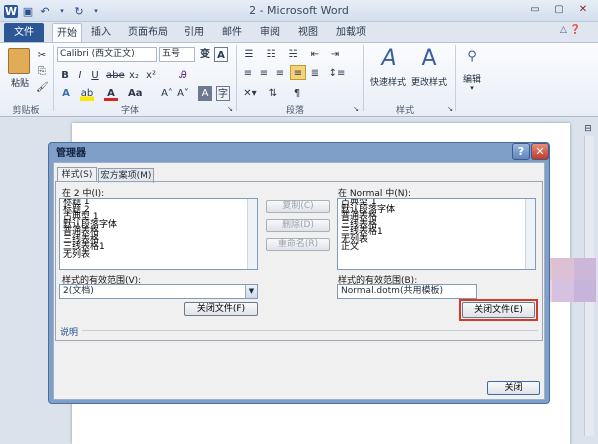 Image resolution: width=598 pixels, height=444 pixels. What do you see at coordinates (264, 73) in the screenshot?
I see `align-center-icon: ≡` at bounding box center [264, 73].